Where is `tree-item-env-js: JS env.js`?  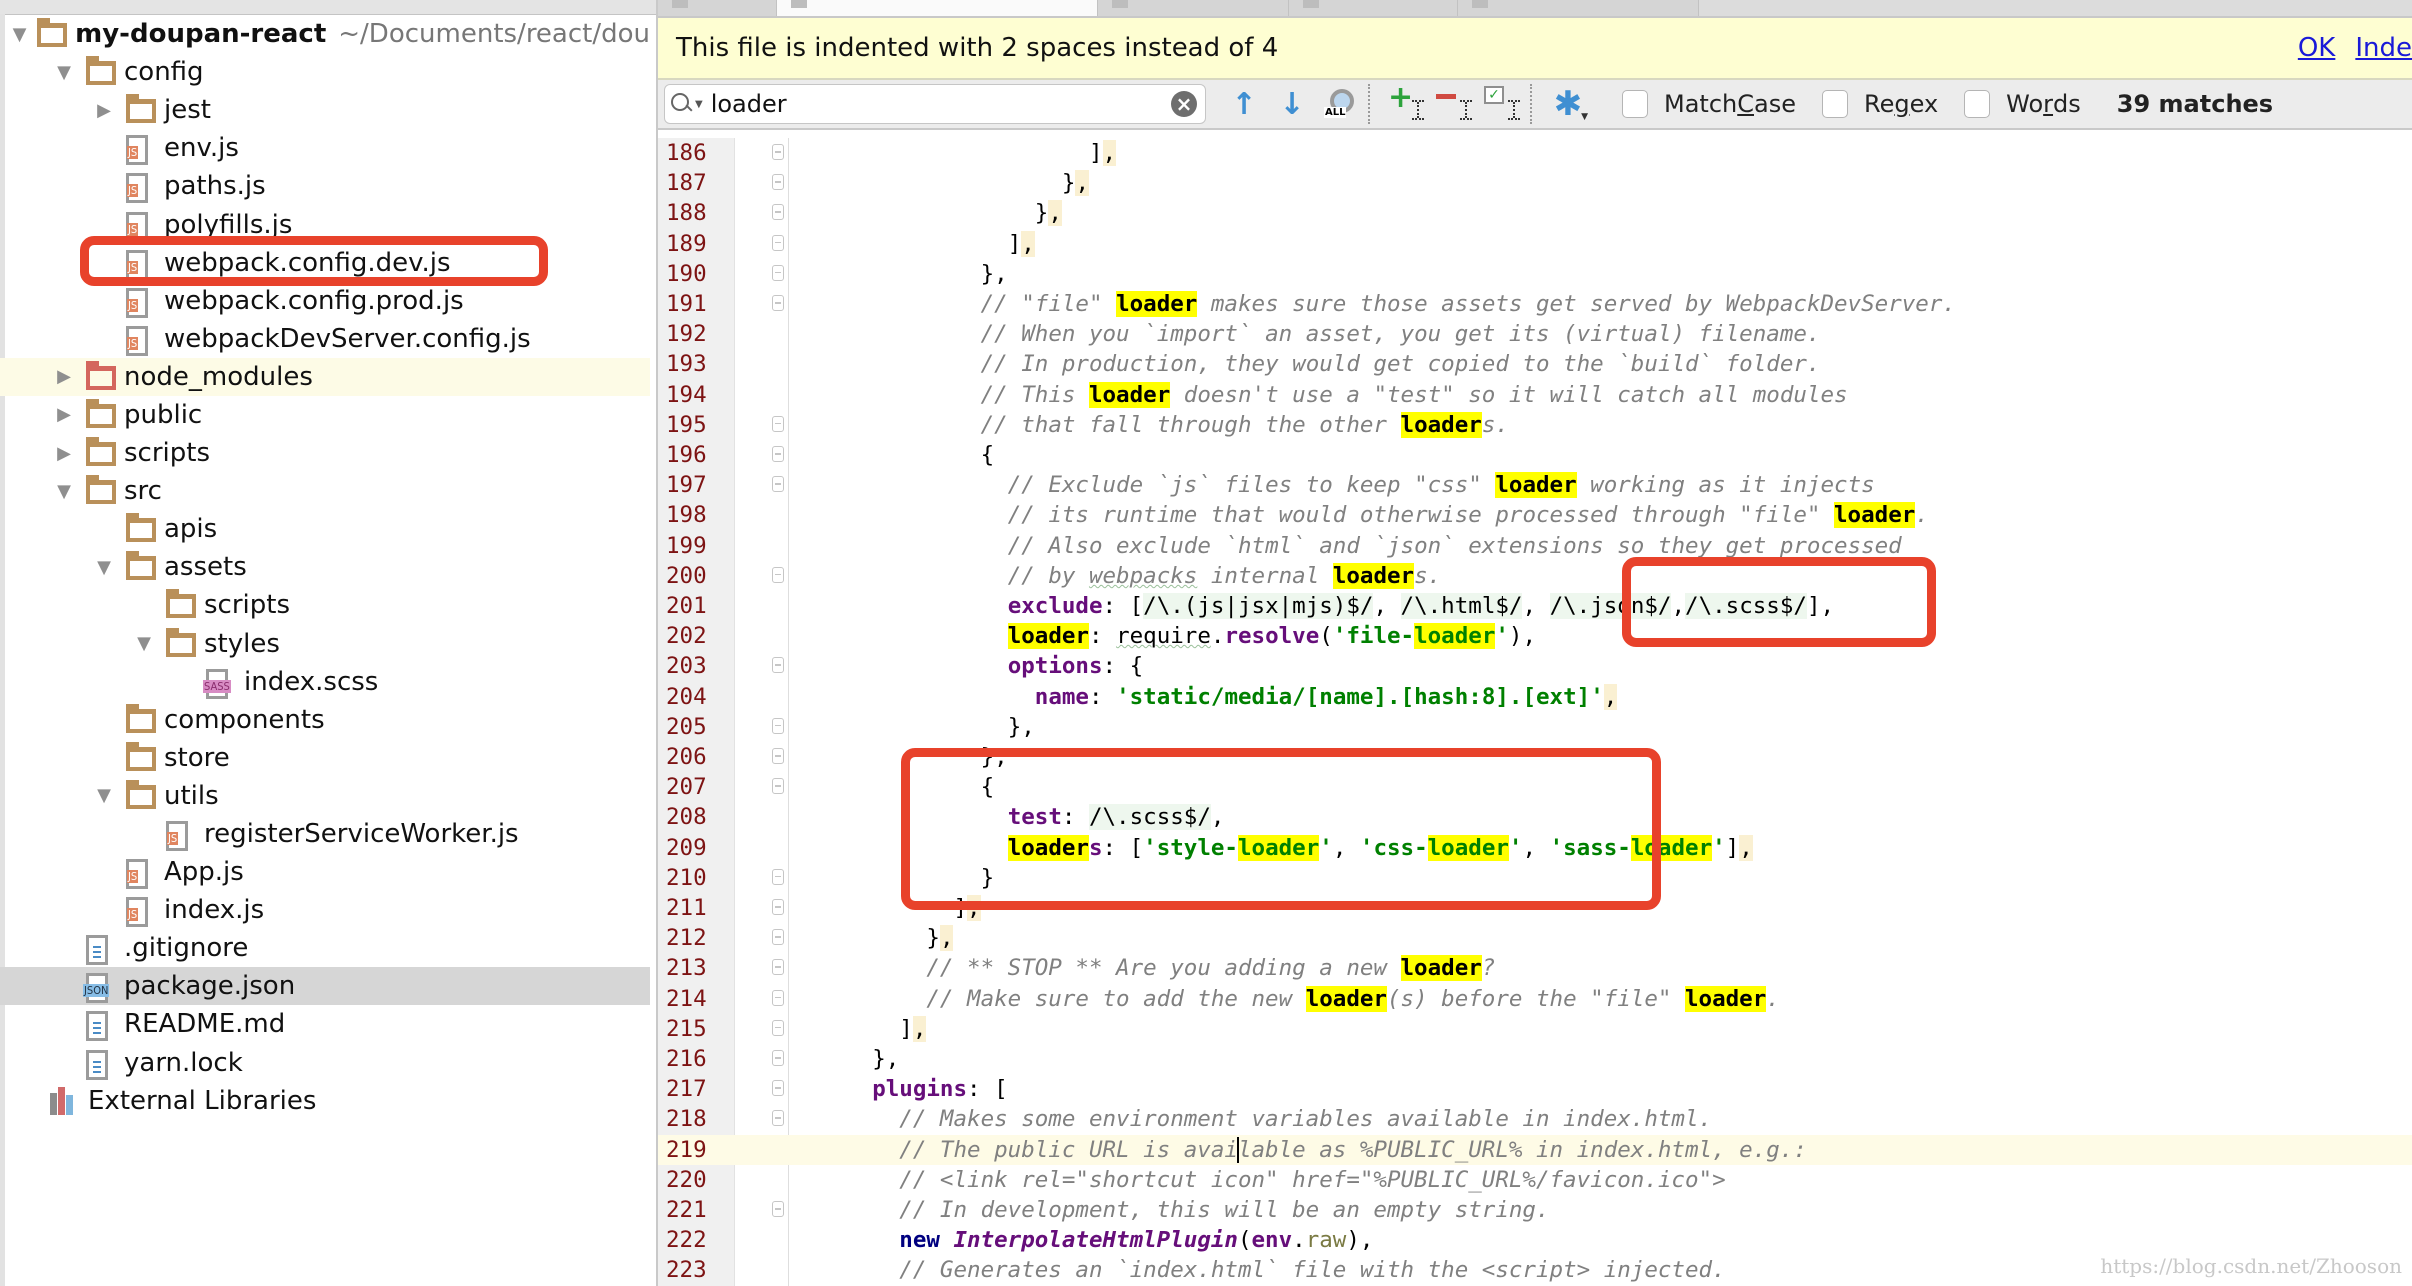
tree-item-env-js: JS env.js is located at coordinates (325, 148).